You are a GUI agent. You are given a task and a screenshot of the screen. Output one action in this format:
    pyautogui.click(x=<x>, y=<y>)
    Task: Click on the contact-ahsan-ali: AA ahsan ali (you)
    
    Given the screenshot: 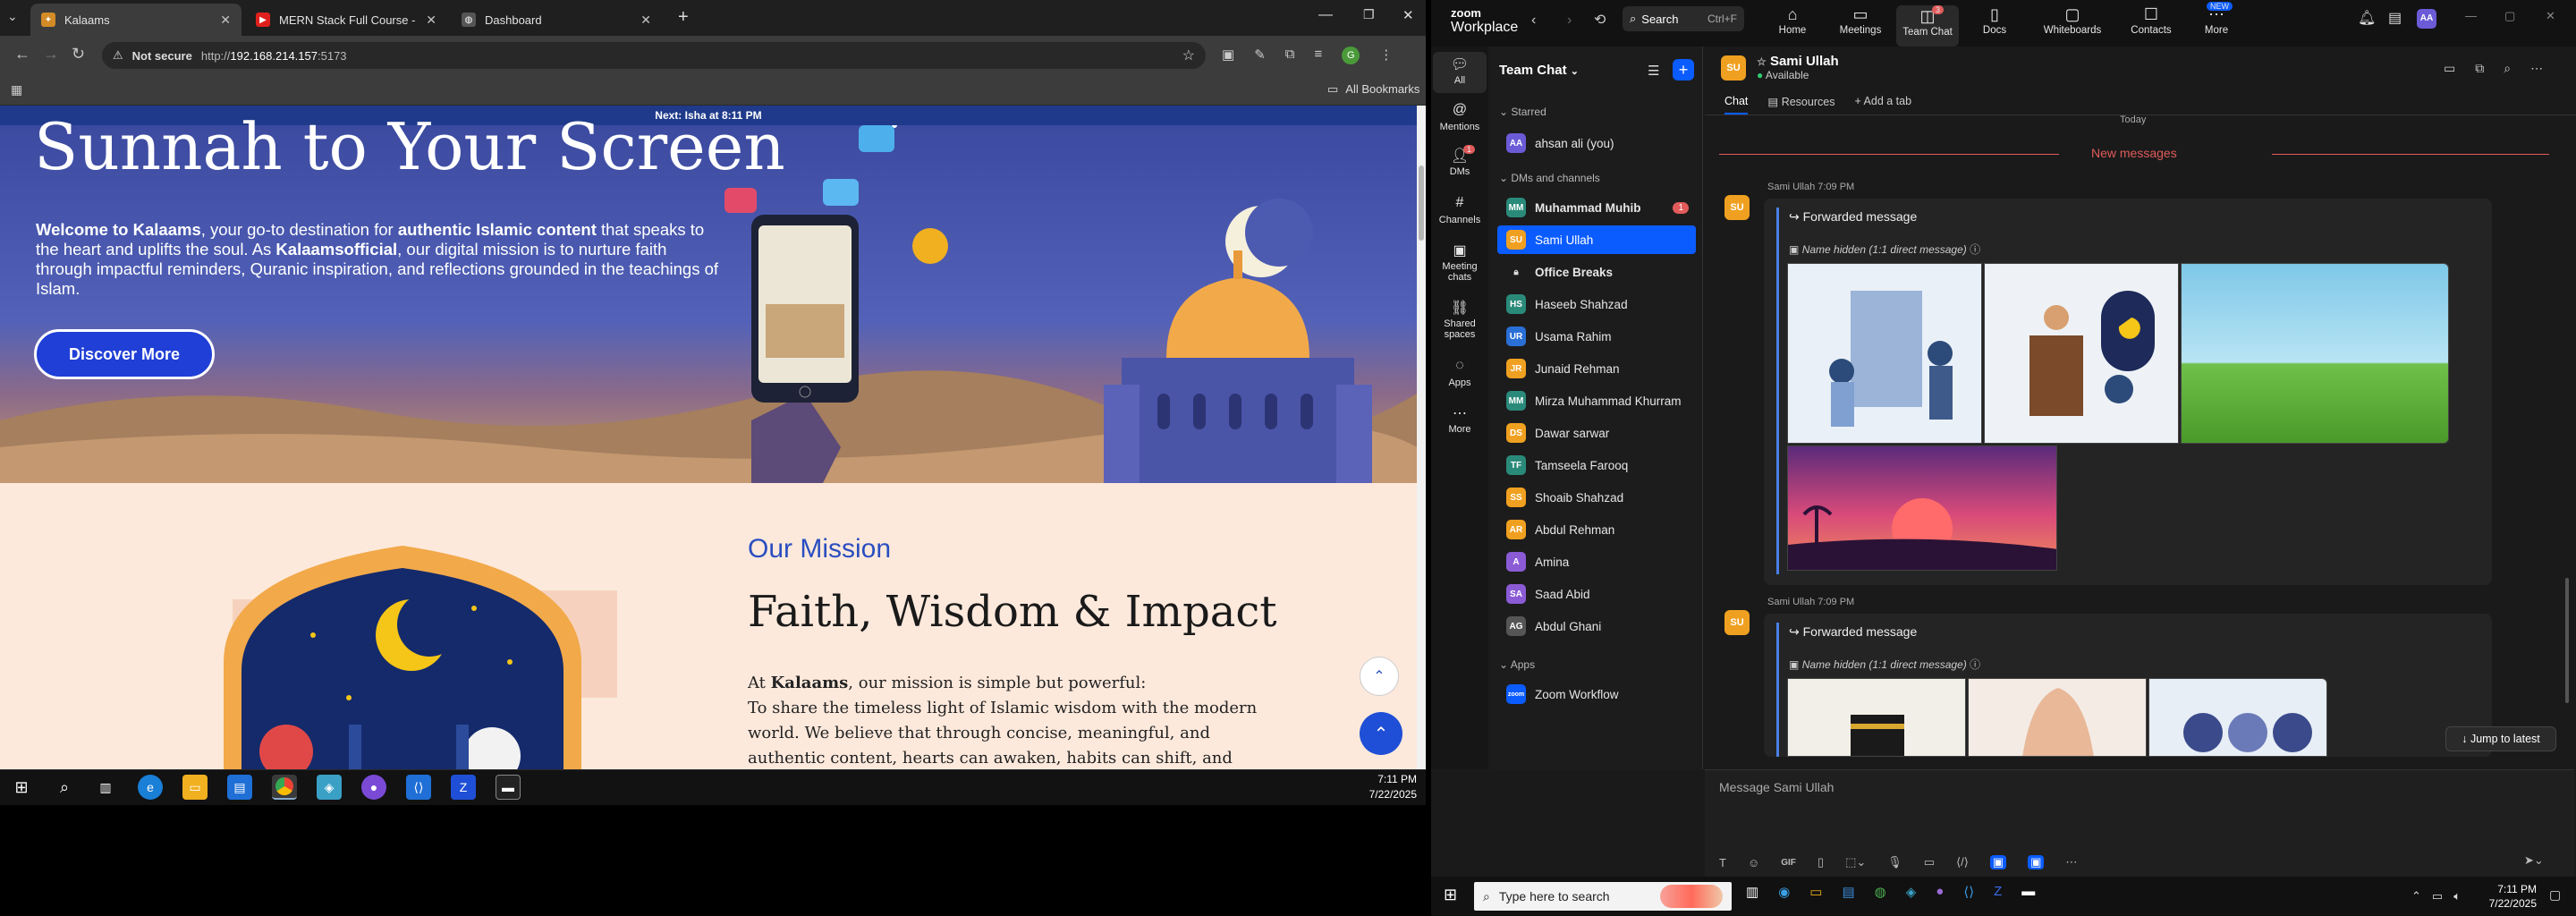 What is the action you would take?
    pyautogui.click(x=1596, y=143)
    